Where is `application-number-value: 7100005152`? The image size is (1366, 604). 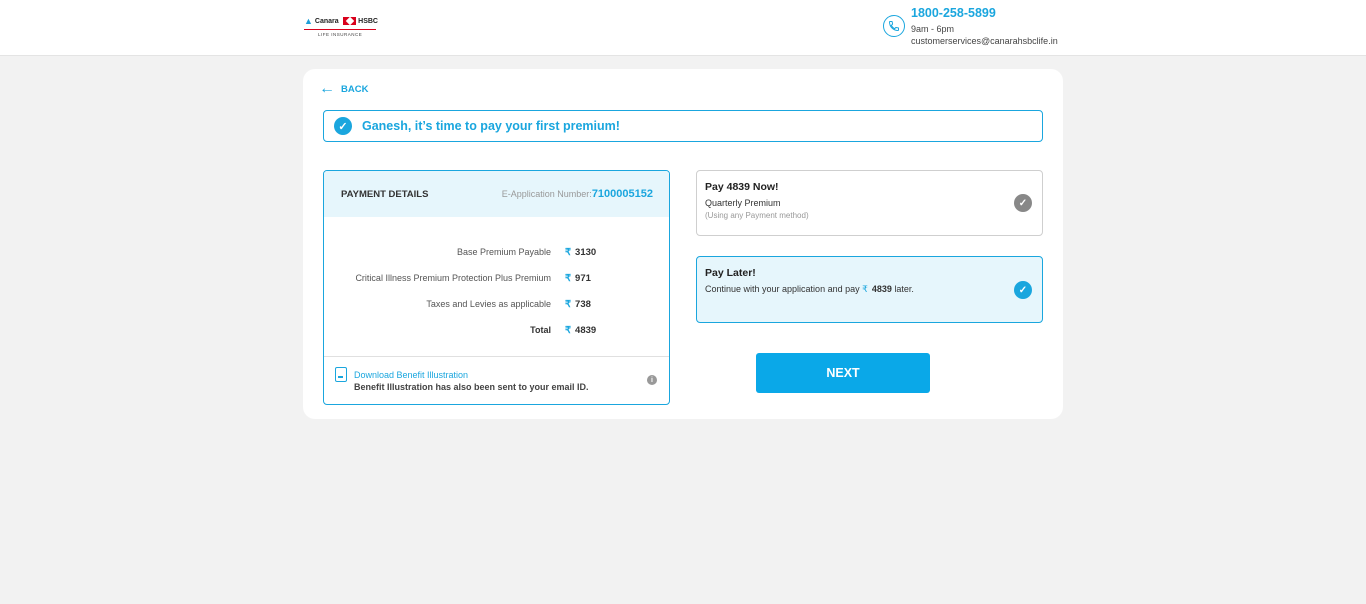
application-number-value: 7100005152 is located at coordinates (622, 194).